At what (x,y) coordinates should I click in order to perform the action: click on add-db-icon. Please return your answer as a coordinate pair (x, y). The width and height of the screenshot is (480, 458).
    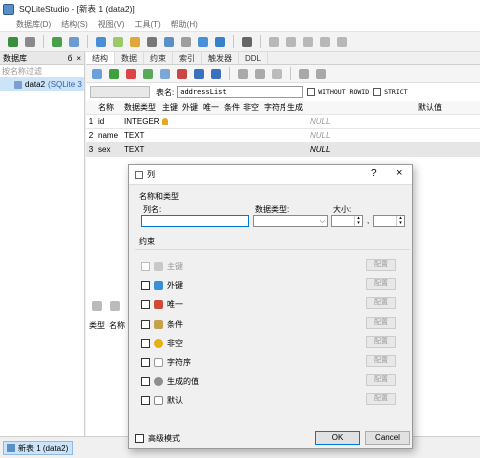
    Looking at the image, I should click on (57, 42).